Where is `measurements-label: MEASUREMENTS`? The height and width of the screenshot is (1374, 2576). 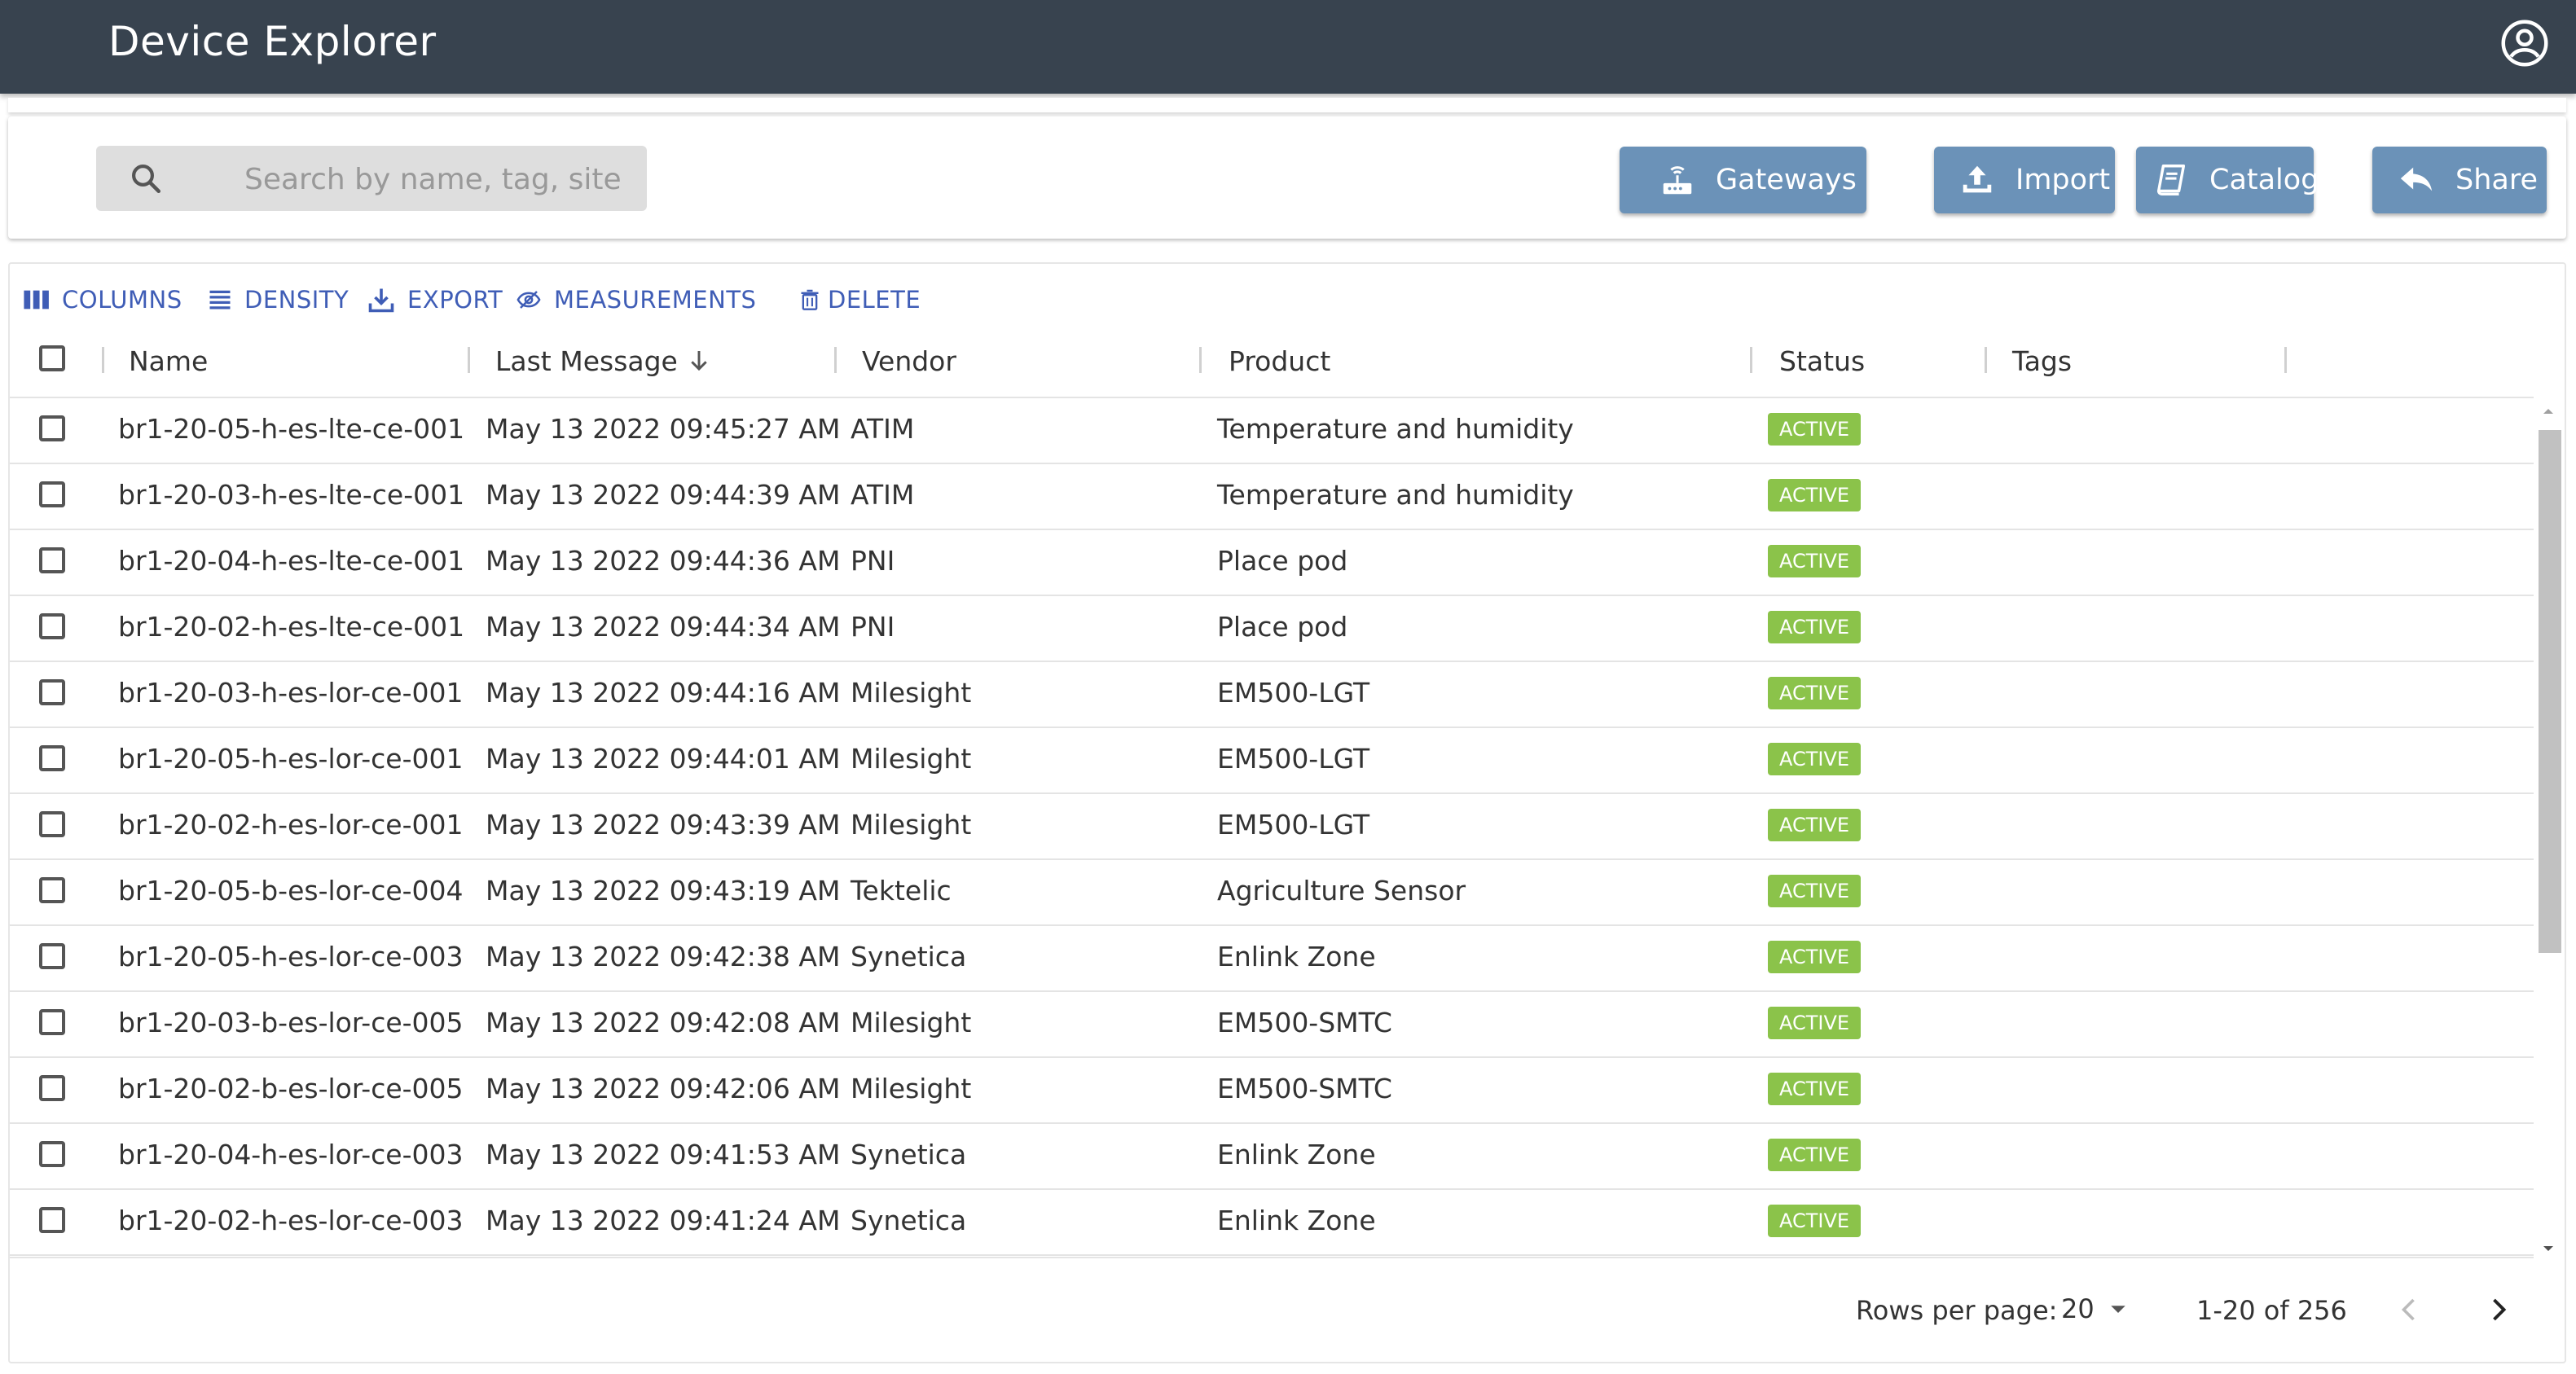 measurements-label: MEASUREMENTS is located at coordinates (655, 300).